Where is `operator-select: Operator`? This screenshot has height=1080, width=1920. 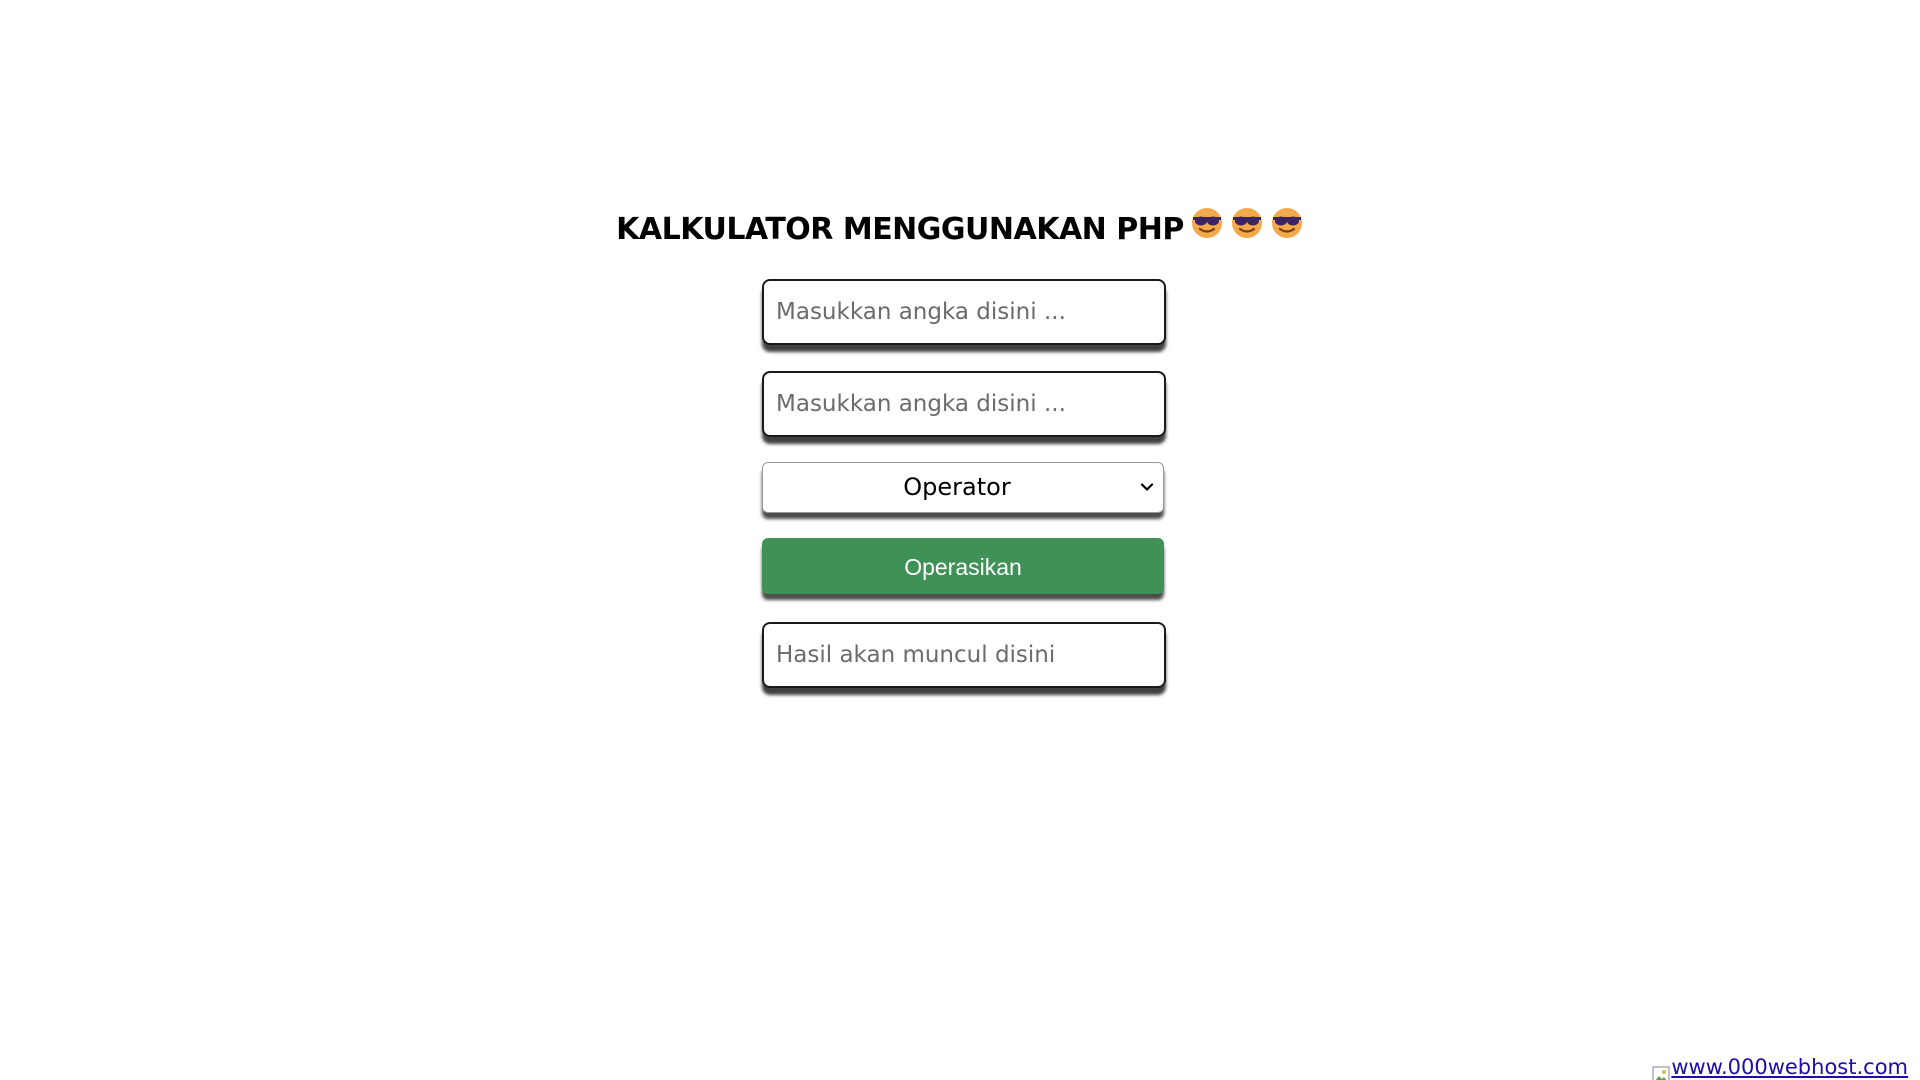 operator-select: Operator is located at coordinates (963, 487).